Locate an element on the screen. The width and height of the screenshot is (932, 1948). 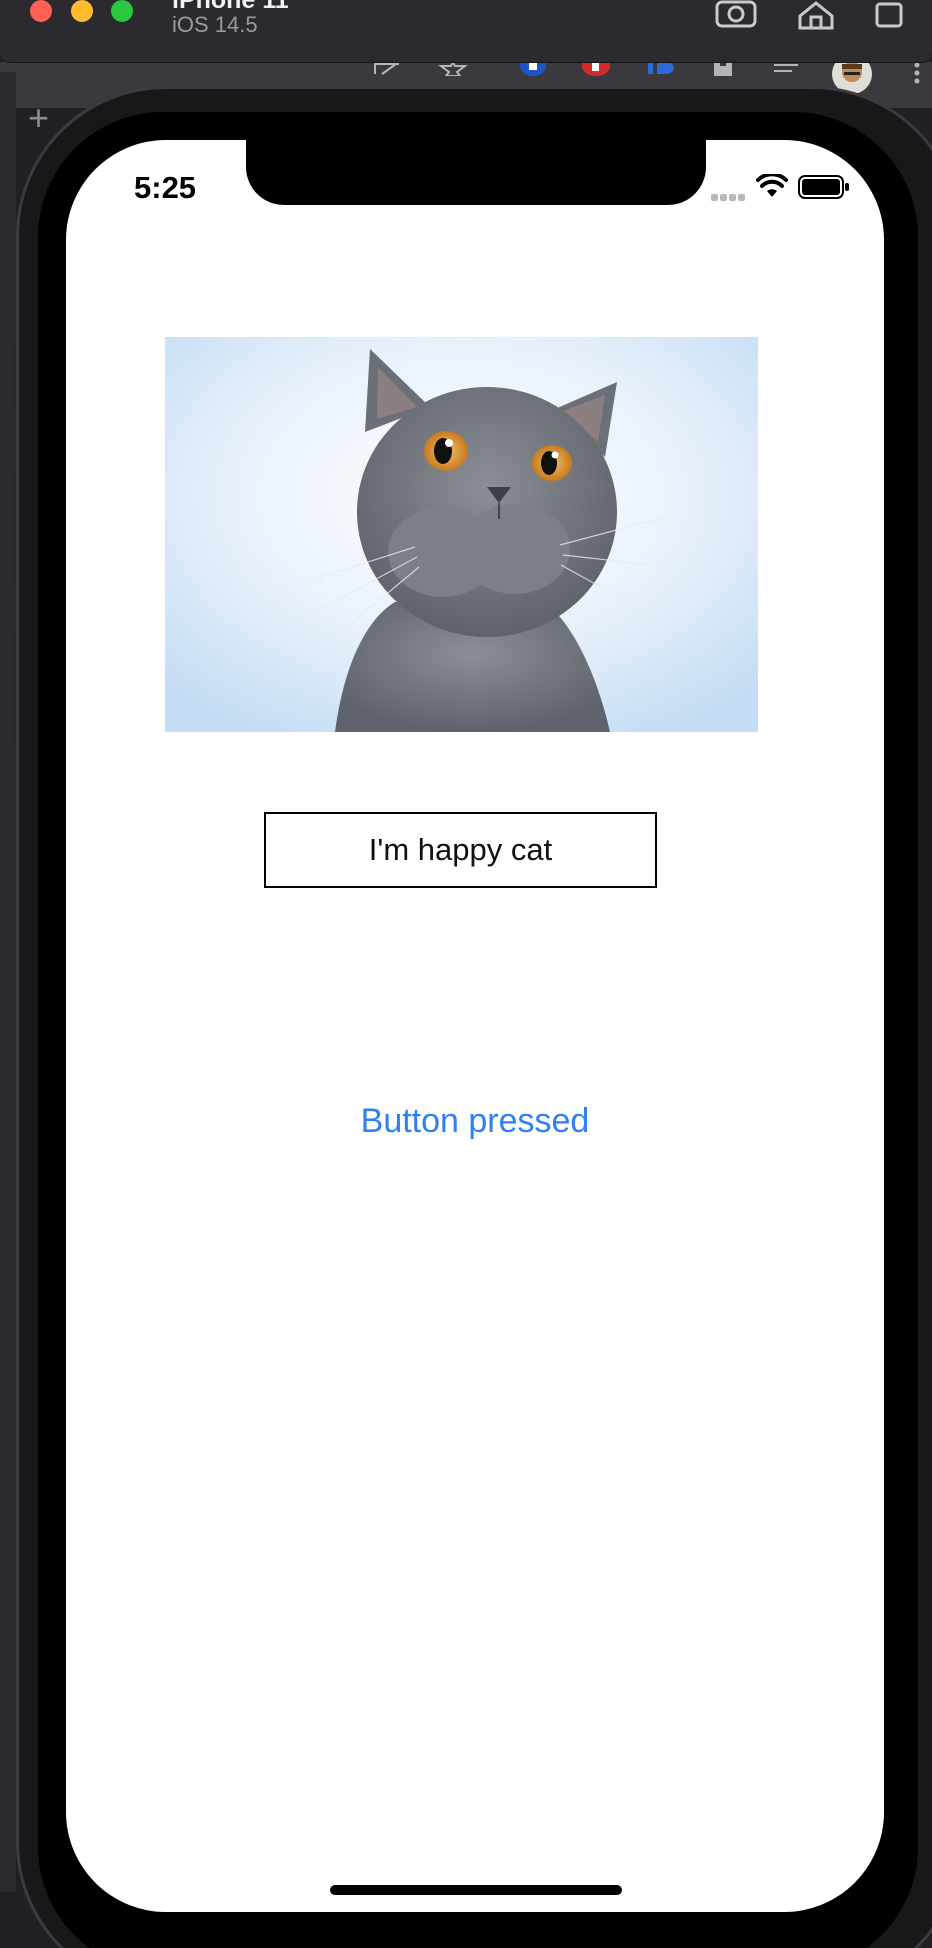
cellular-signal-icon is located at coordinates (729, 197).